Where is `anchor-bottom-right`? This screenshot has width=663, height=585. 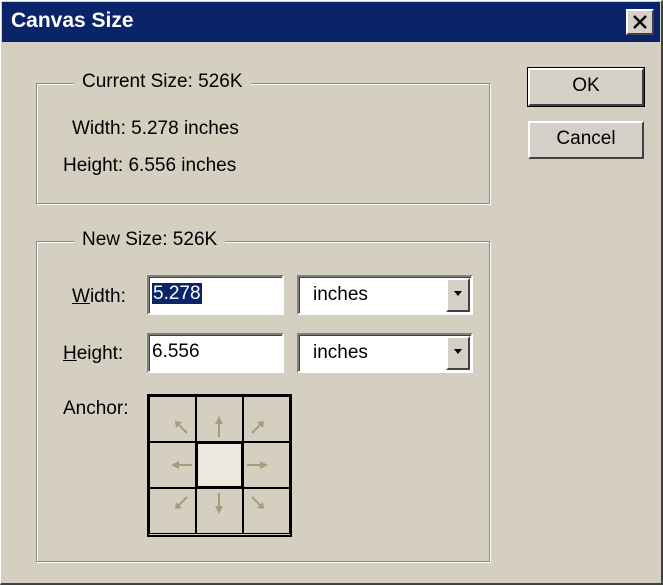
anchor-bottom-right is located at coordinates (266, 511).